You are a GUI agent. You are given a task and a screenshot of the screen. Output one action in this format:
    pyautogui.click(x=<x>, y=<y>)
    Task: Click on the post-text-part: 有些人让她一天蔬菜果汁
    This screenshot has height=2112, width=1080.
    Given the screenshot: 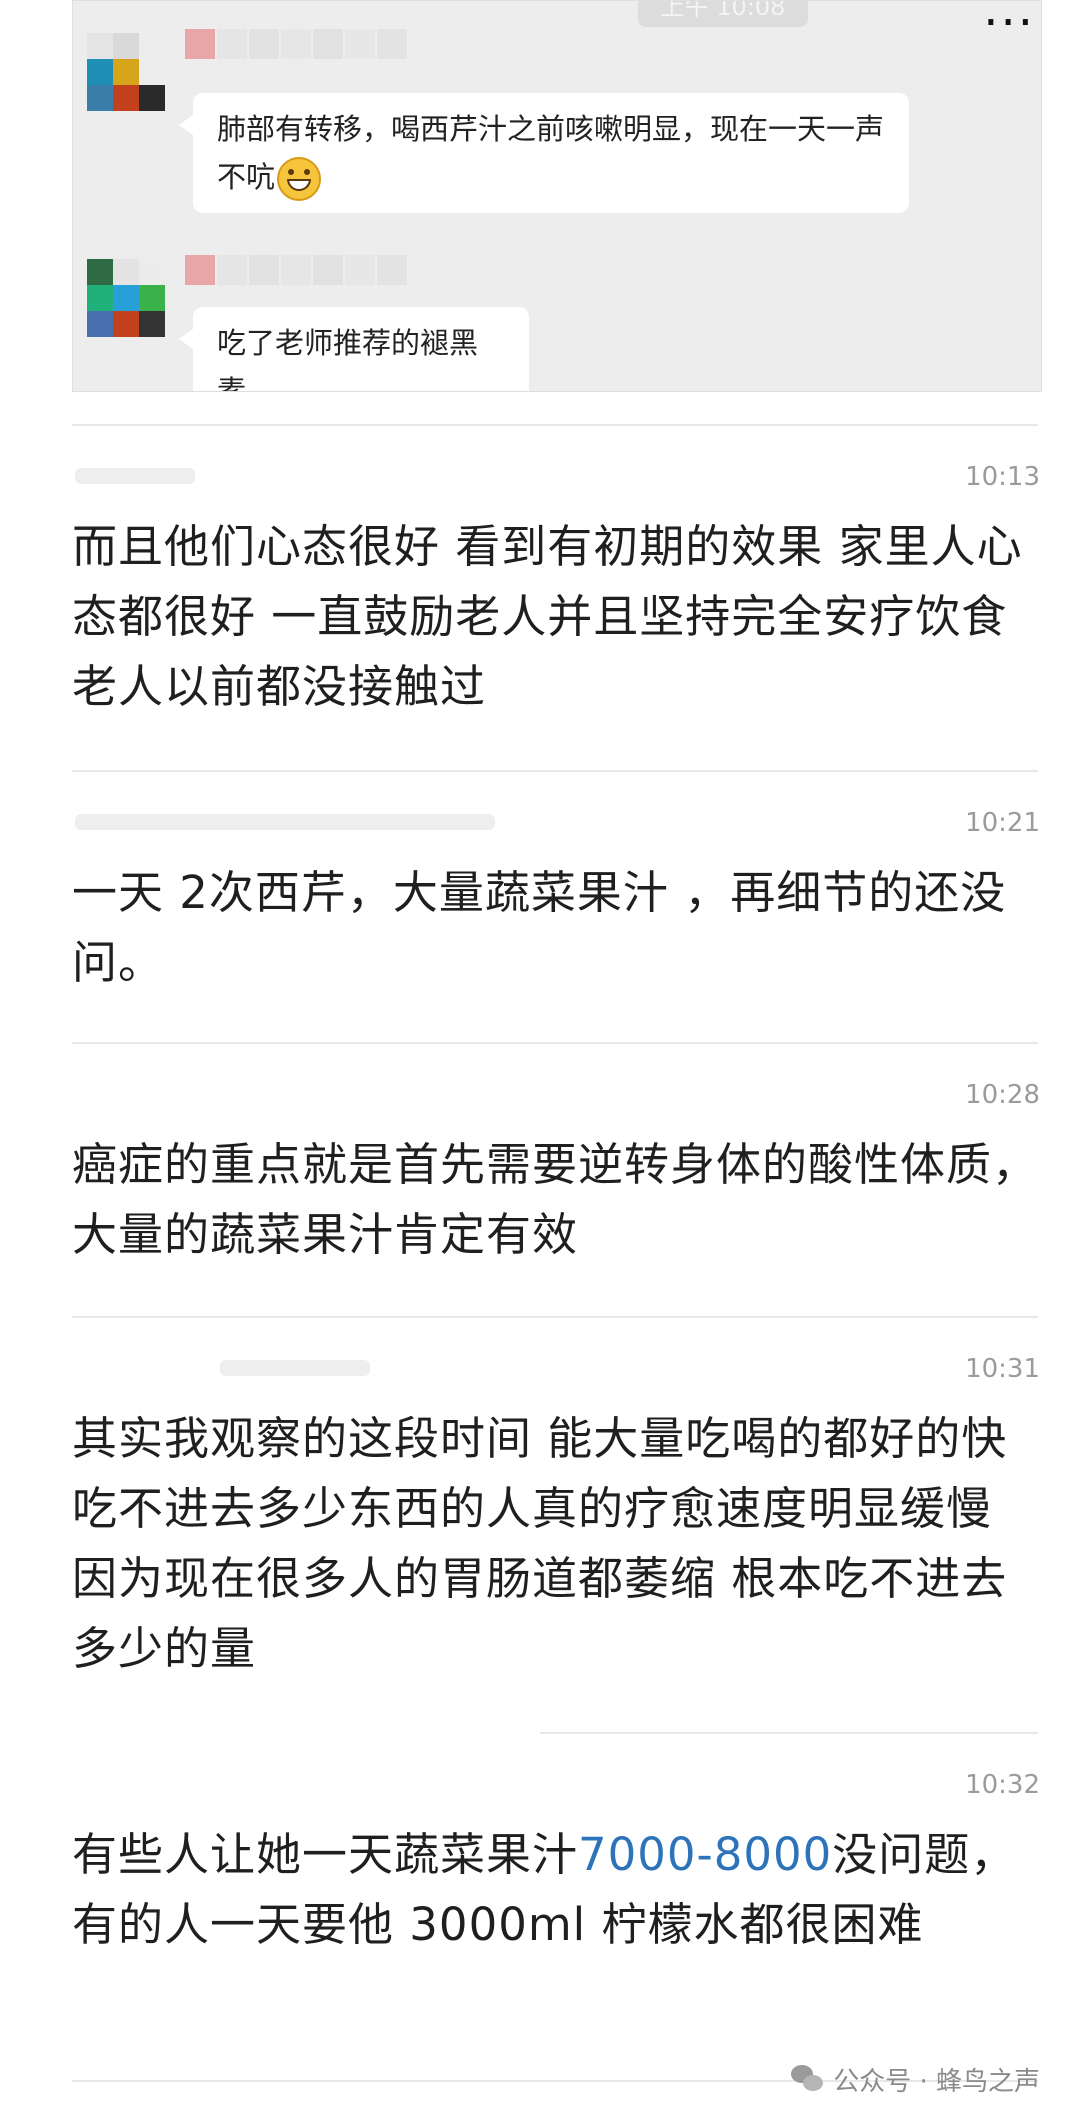 What is the action you would take?
    pyautogui.click(x=325, y=1854)
    